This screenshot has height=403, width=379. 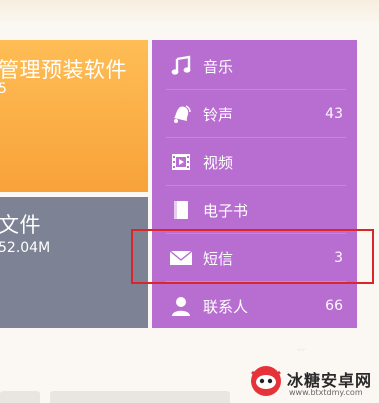 What do you see at coordinates (218, 66) in the screenshot?
I see `menu-label-music: 音乐` at bounding box center [218, 66].